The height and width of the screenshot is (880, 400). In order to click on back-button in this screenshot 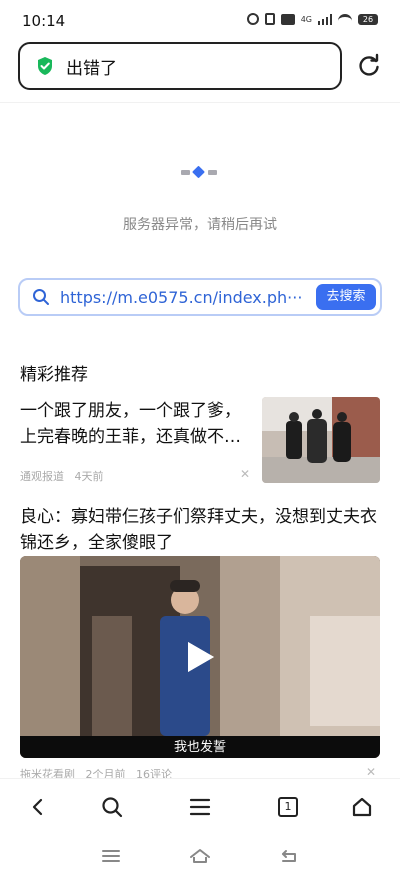, I will do `click(38, 807)`.